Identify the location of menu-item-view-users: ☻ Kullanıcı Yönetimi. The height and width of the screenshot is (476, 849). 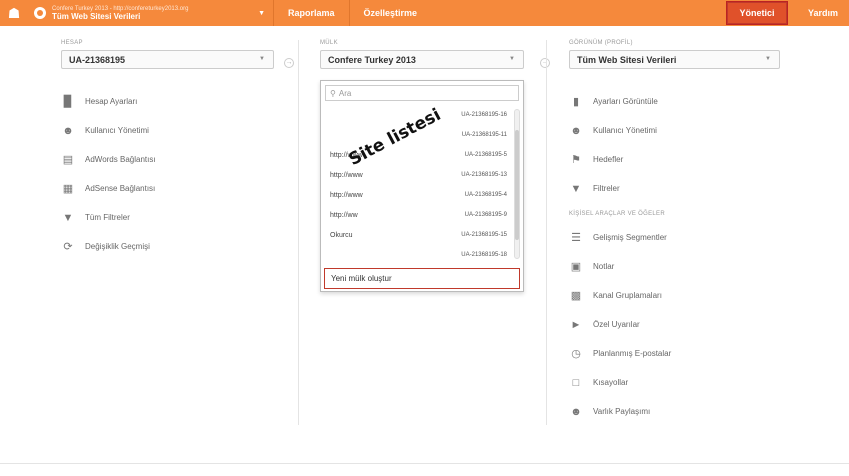
(674, 130).